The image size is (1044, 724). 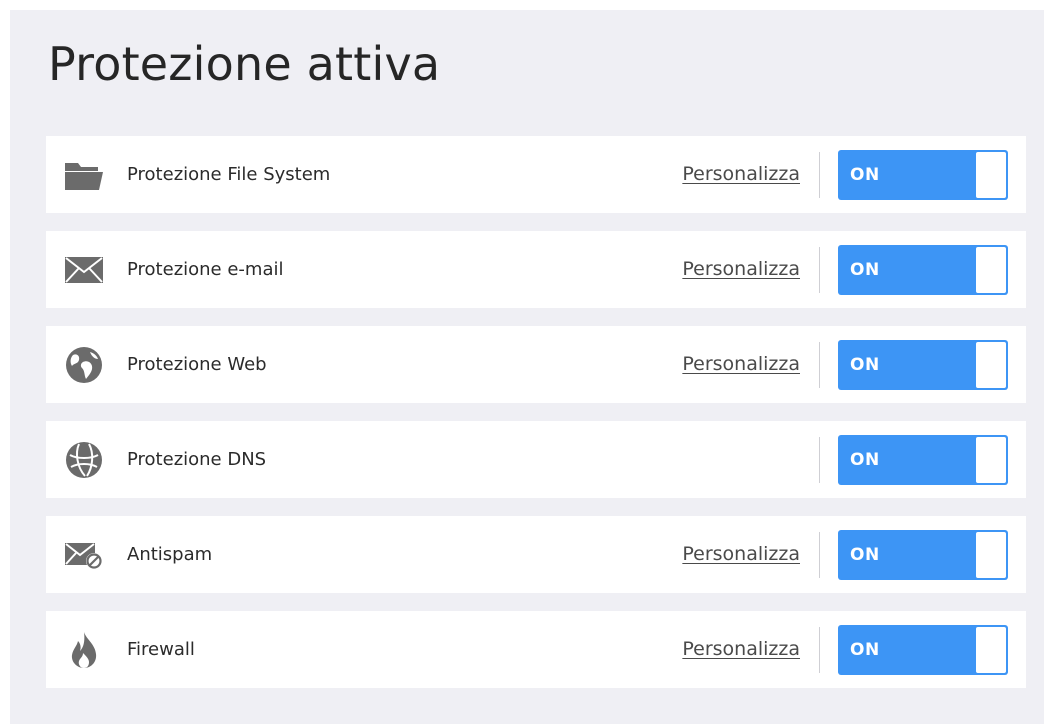 What do you see at coordinates (197, 459) in the screenshot?
I see `row-label: Protezione DNS` at bounding box center [197, 459].